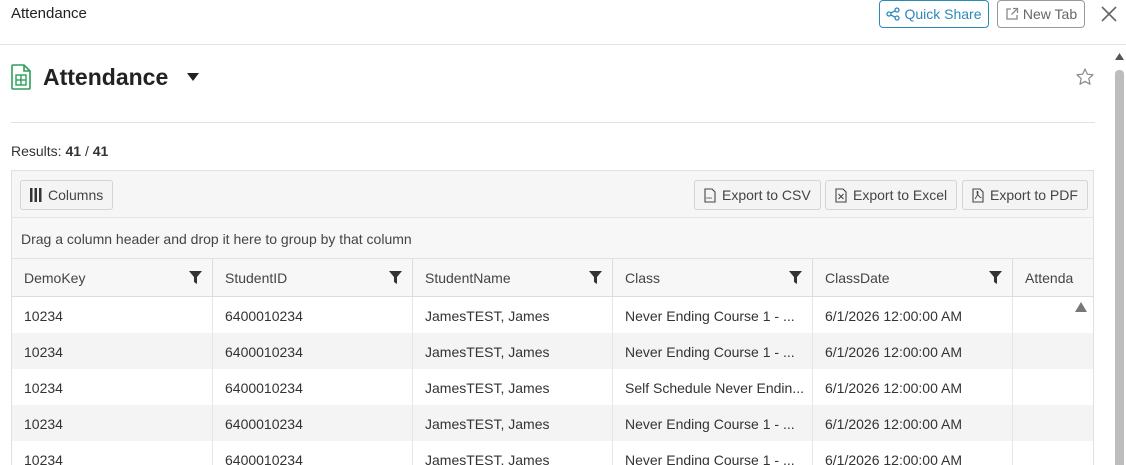 Image resolution: width=1126 pixels, height=465 pixels. I want to click on export-excel-label: Export to Excel, so click(900, 195).